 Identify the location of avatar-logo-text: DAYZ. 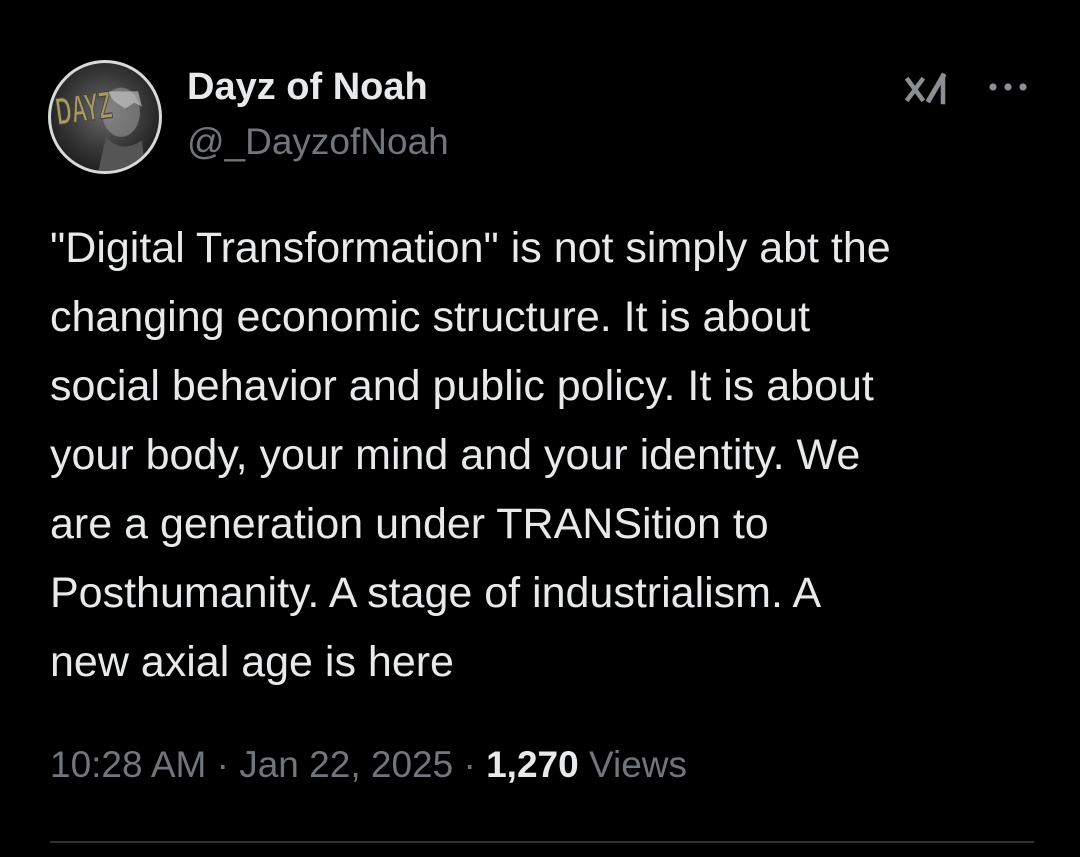
(84, 108).